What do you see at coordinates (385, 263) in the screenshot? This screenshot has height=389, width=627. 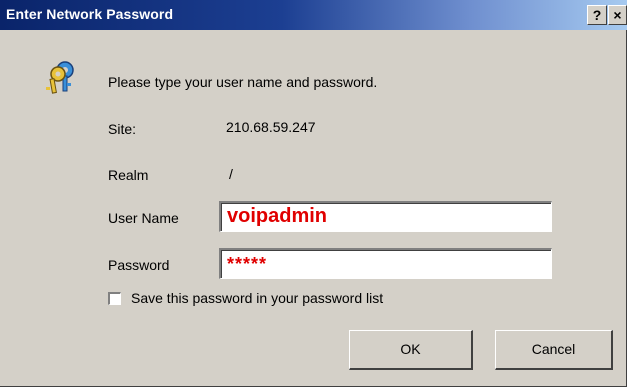 I see `password-field: *****` at bounding box center [385, 263].